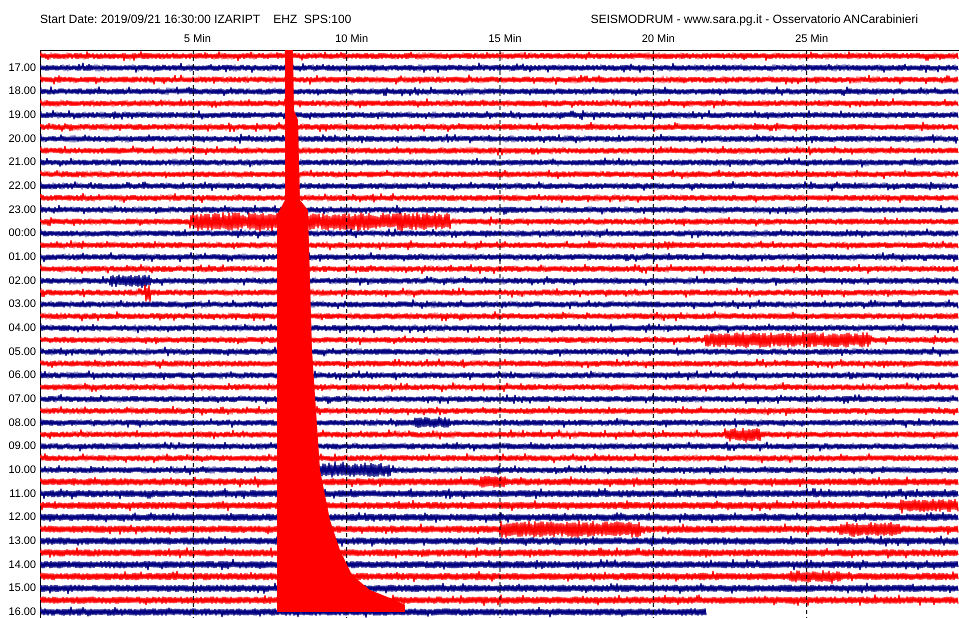 The height and width of the screenshot is (618, 959). Describe the element at coordinates (22, 257) in the screenshot. I see `hour-label: 01.00` at that location.